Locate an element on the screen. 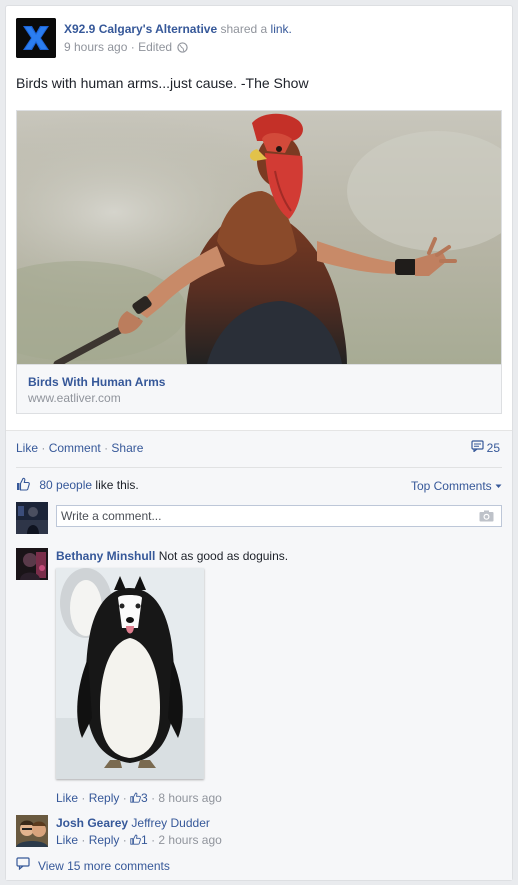  comment-text: Not as good as doguins. is located at coordinates (223, 556).